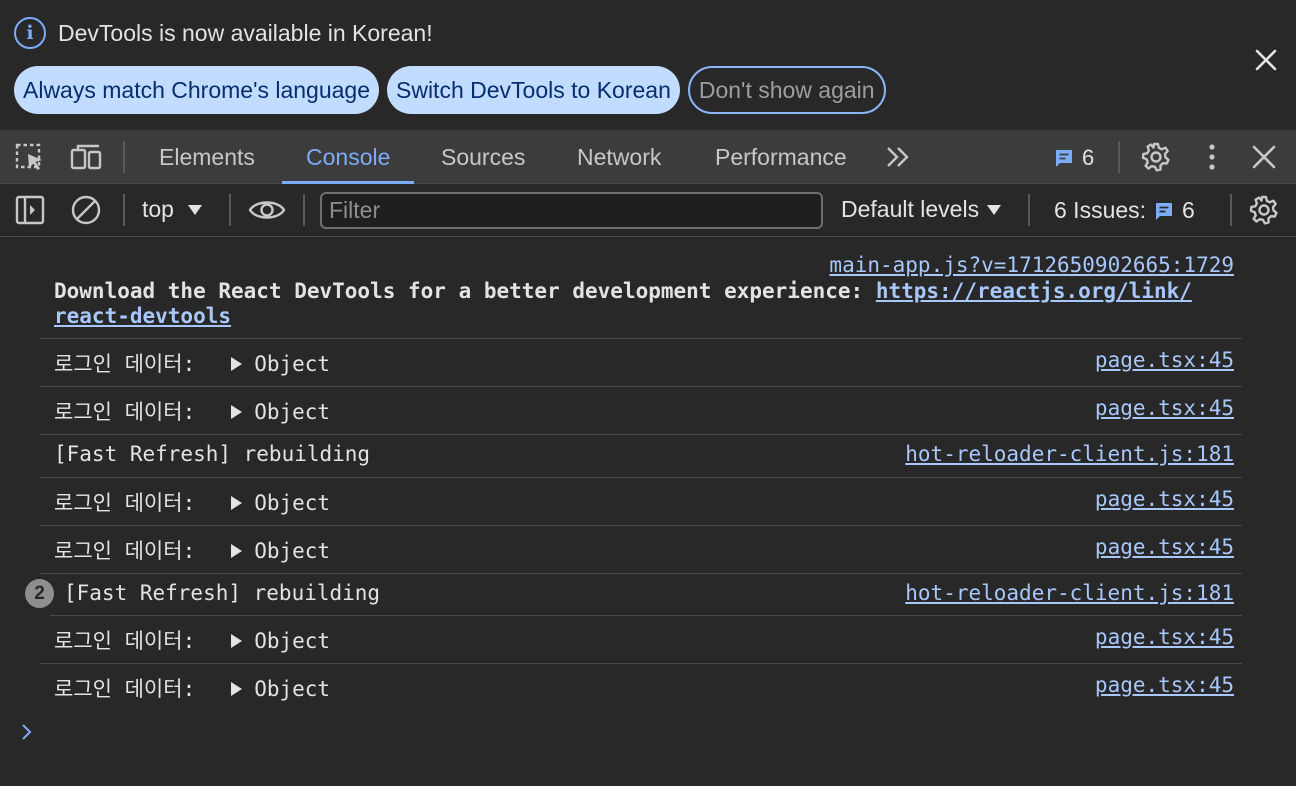 The image size is (1296, 786). Describe the element at coordinates (1031, 265) in the screenshot. I see `source-link: main-app.js?v=1712650902665:1729` at that location.